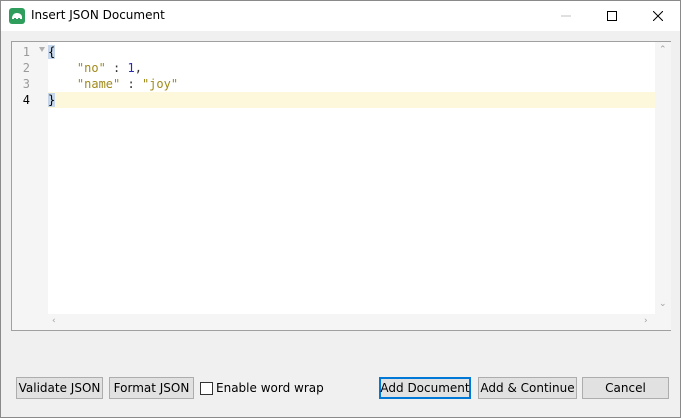 This screenshot has width=681, height=418. What do you see at coordinates (663, 178) in the screenshot?
I see `vertical-scrollbar: ⌃ ⌄` at bounding box center [663, 178].